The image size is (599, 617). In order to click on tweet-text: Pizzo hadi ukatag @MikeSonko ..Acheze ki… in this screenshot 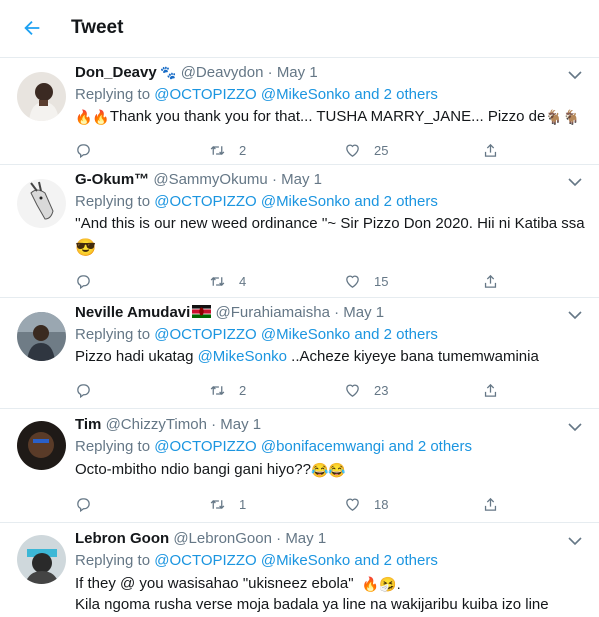, I will do `click(307, 356)`.